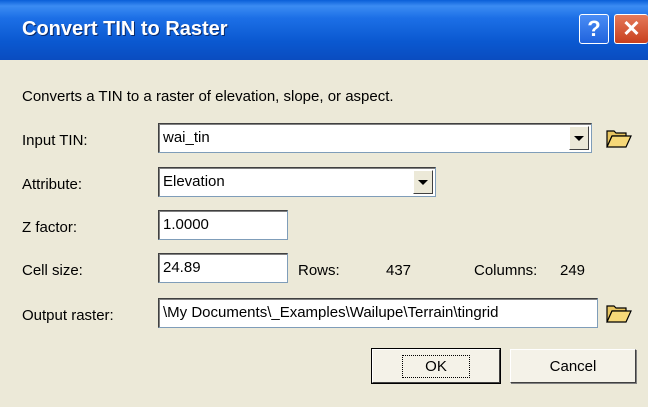 This screenshot has height=407, width=648. I want to click on cancel-button: Cancel, so click(573, 366).